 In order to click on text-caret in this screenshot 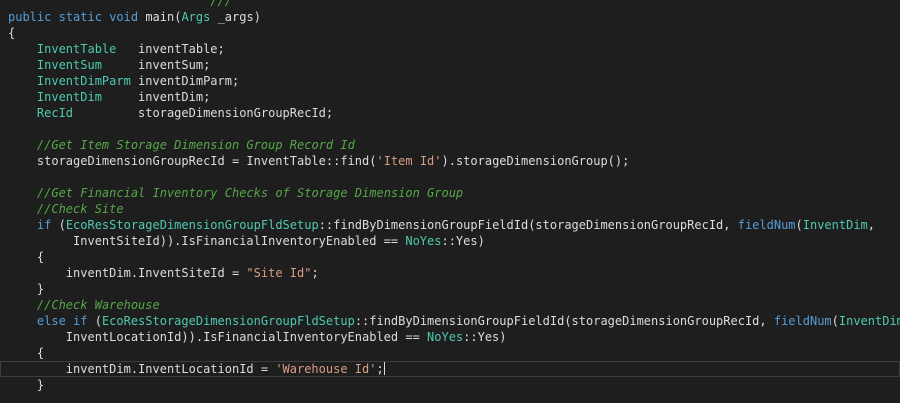, I will do `click(384, 368)`.